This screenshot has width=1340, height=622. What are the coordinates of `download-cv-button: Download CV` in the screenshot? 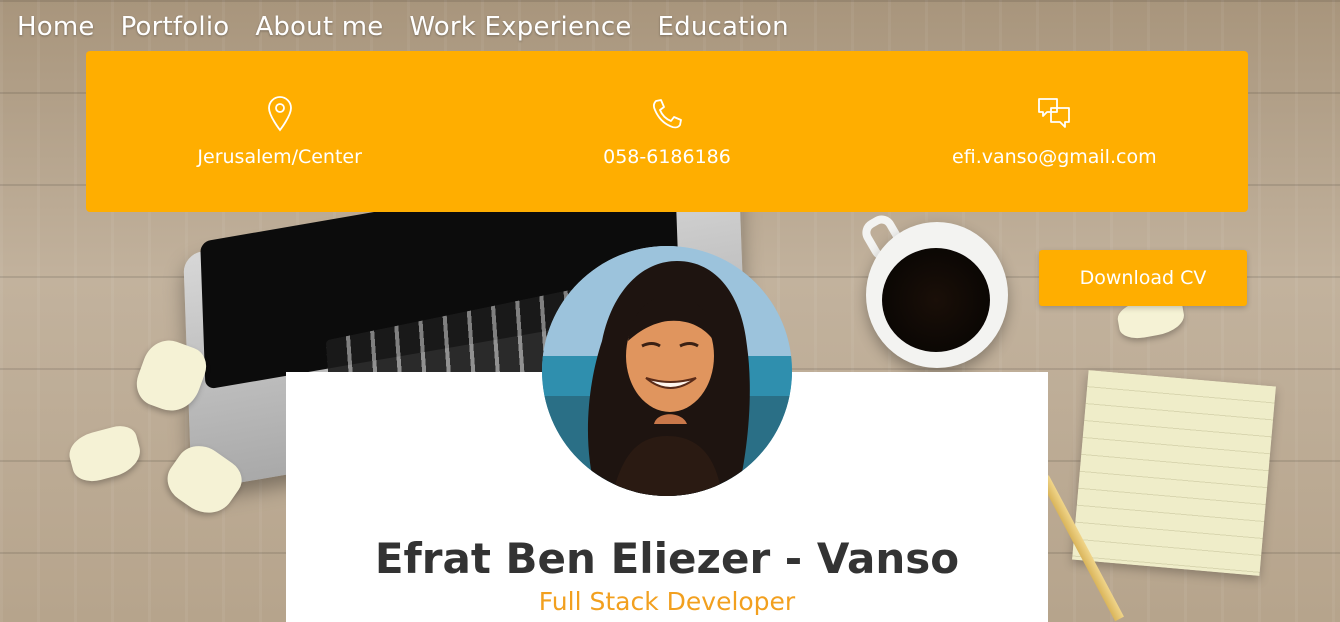 It's located at (1143, 278).